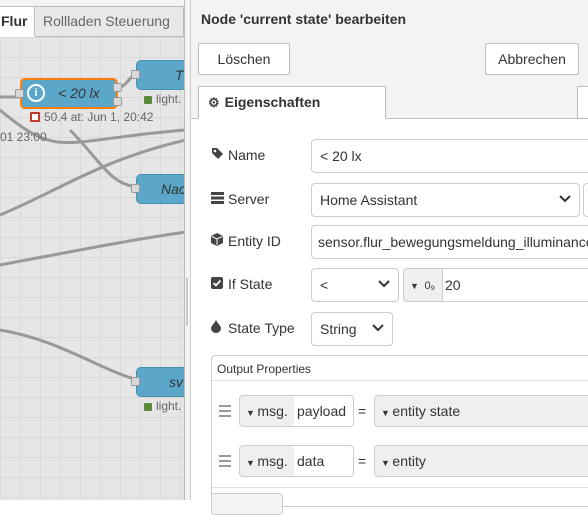 The height and width of the screenshot is (515, 588). What do you see at coordinates (264, 369) in the screenshot?
I see `output-properties-title: Output Properties` at bounding box center [264, 369].